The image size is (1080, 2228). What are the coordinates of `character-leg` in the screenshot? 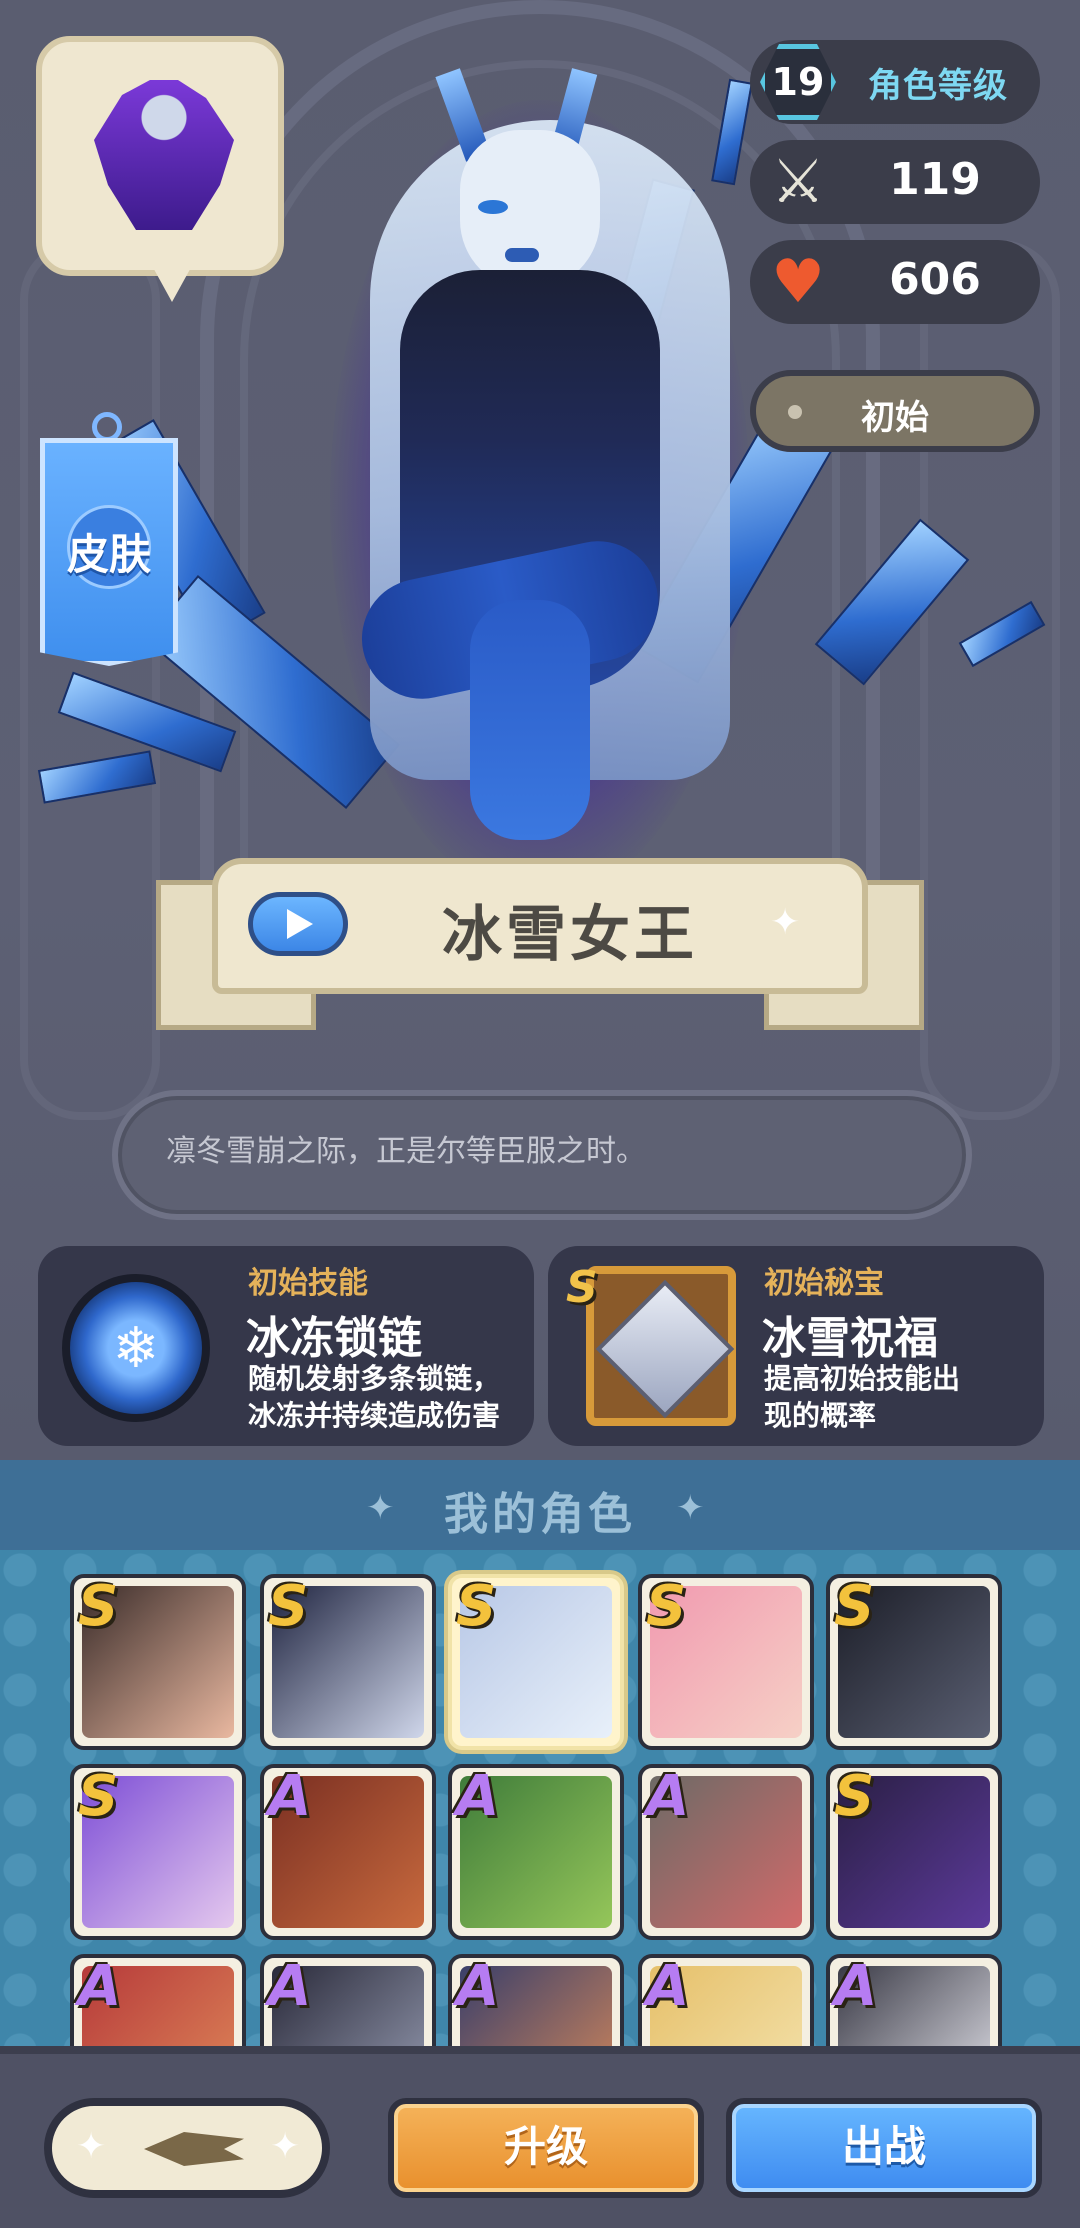 It's located at (530, 720).